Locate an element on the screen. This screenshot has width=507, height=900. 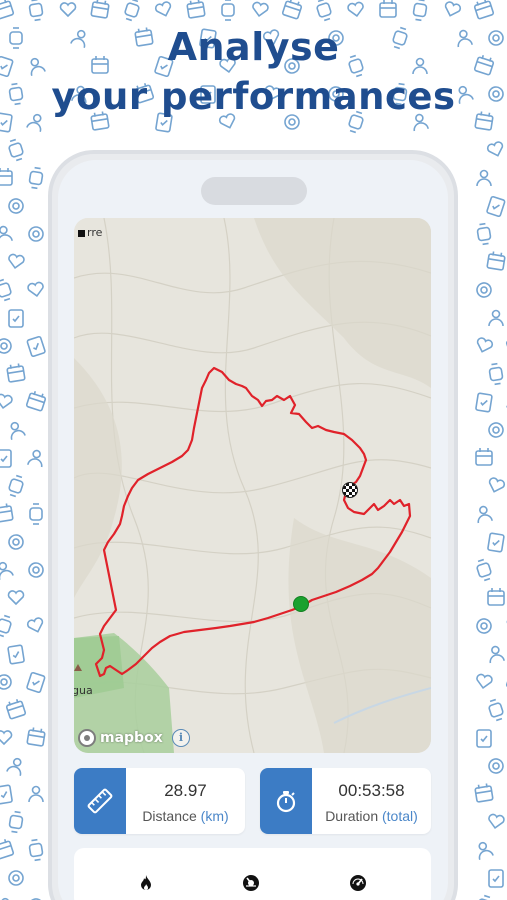
distance-label: Distance (km) is located at coordinates (185, 816).